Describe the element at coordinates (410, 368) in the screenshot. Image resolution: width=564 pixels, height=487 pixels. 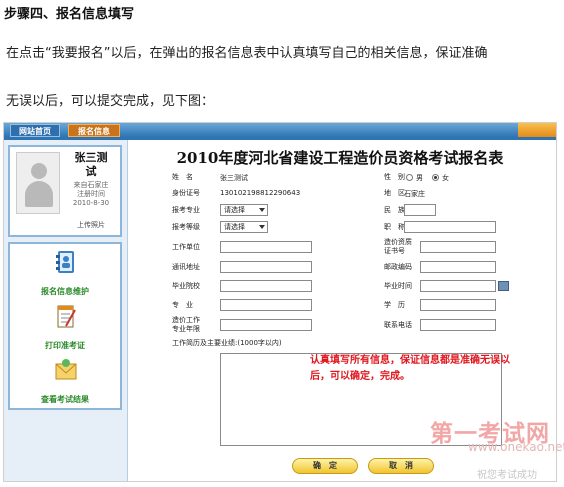
I see `annotation-note: 认真填写所有信息，保证信息都是准确无误以后，可以确定，完成。` at that location.